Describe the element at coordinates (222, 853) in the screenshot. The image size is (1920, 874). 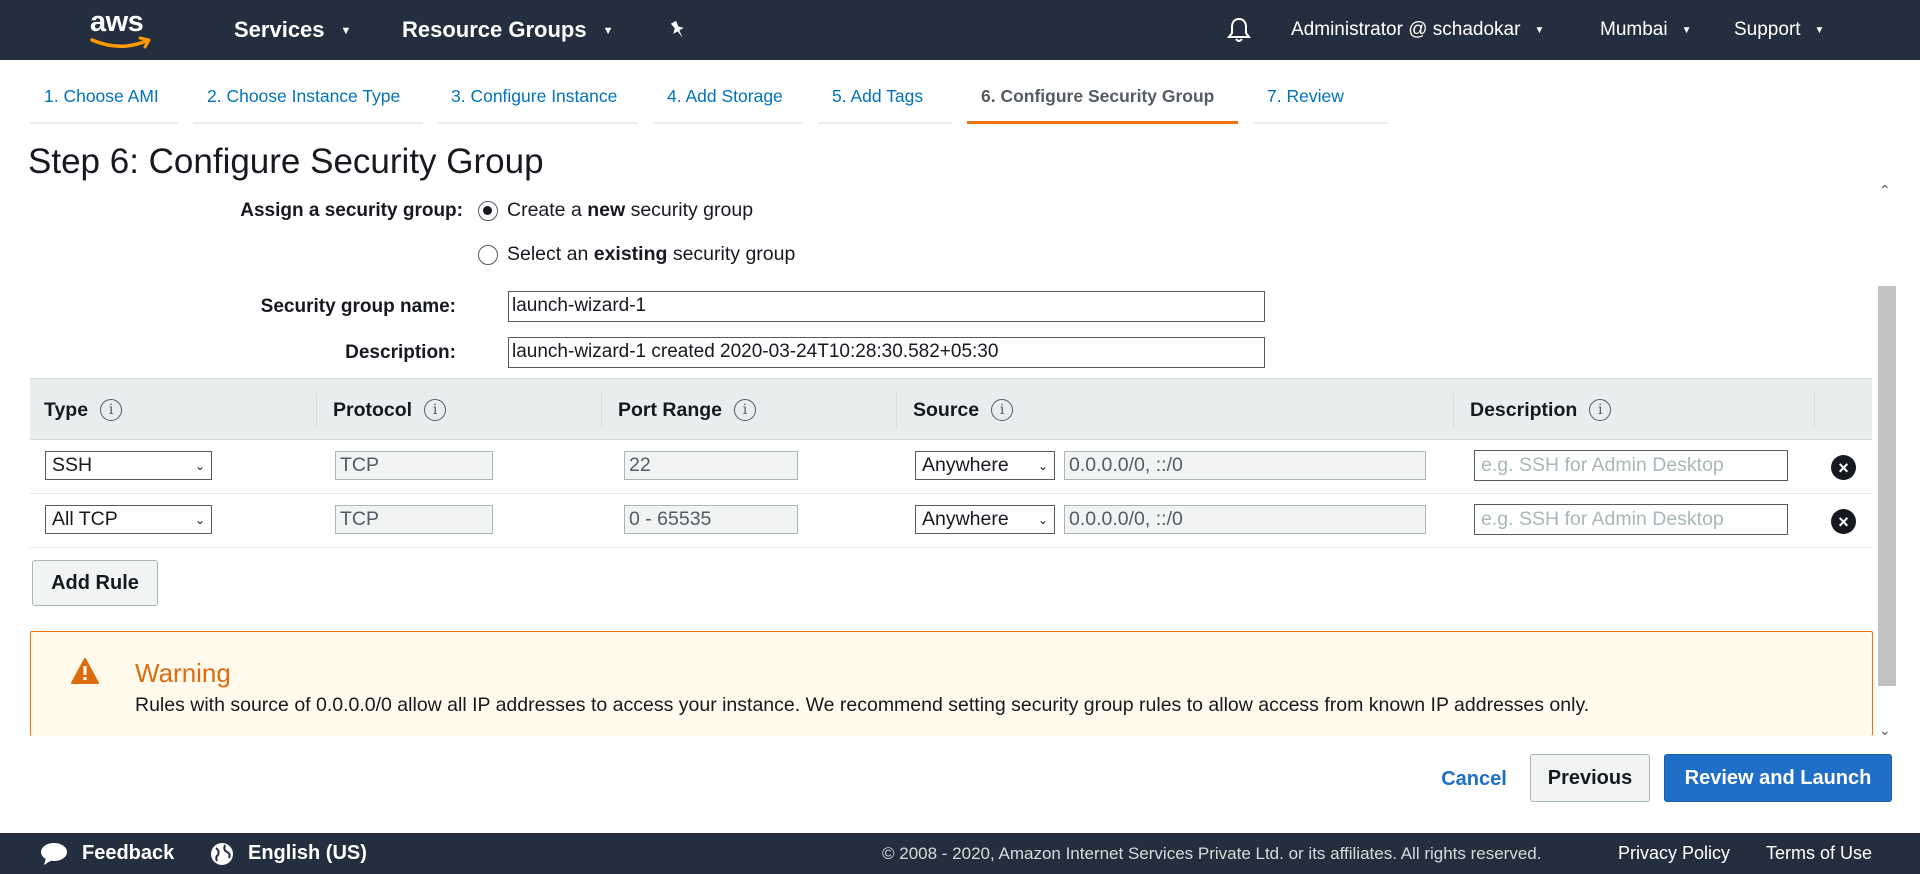
I see `globe-icon` at that location.